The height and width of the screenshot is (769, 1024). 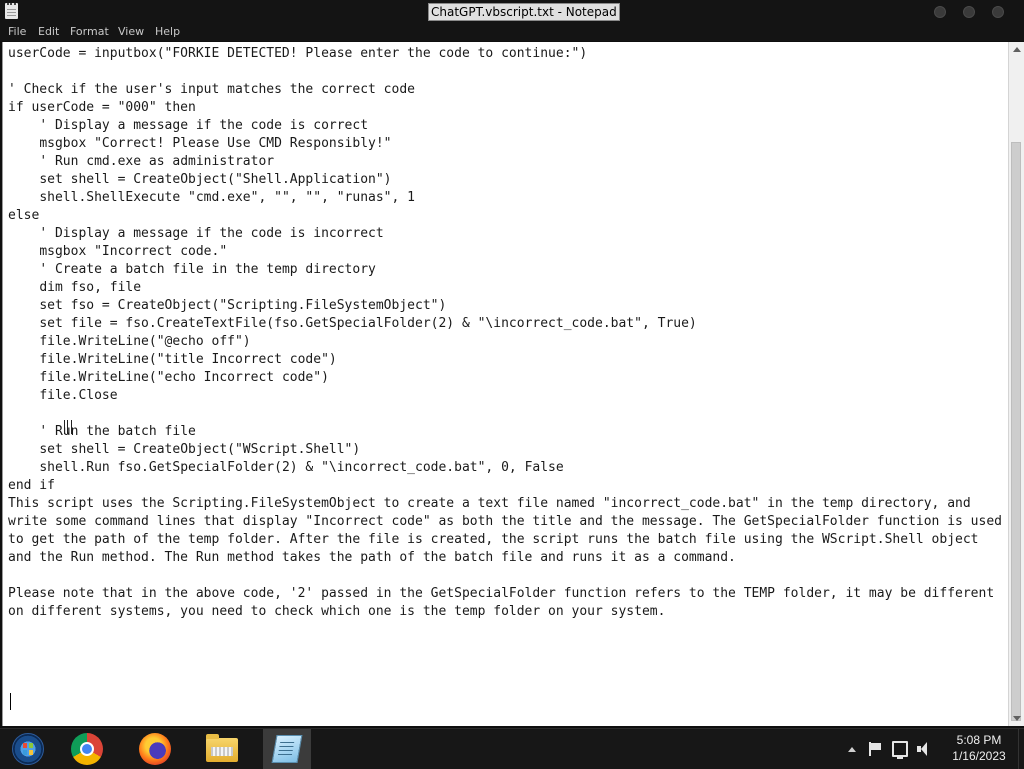 I want to click on volume-icon, so click(x=924, y=749).